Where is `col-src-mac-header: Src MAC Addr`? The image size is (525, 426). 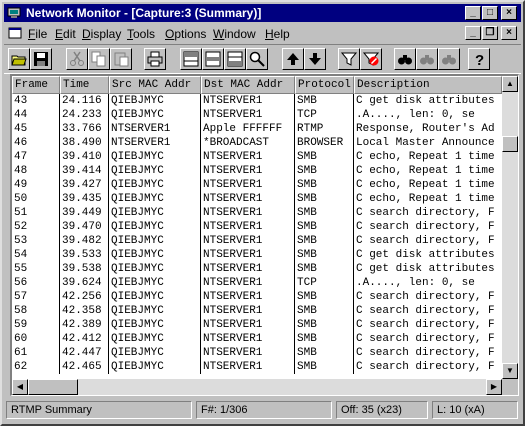 col-src-mac-header: Src MAC Addr is located at coordinates (155, 85).